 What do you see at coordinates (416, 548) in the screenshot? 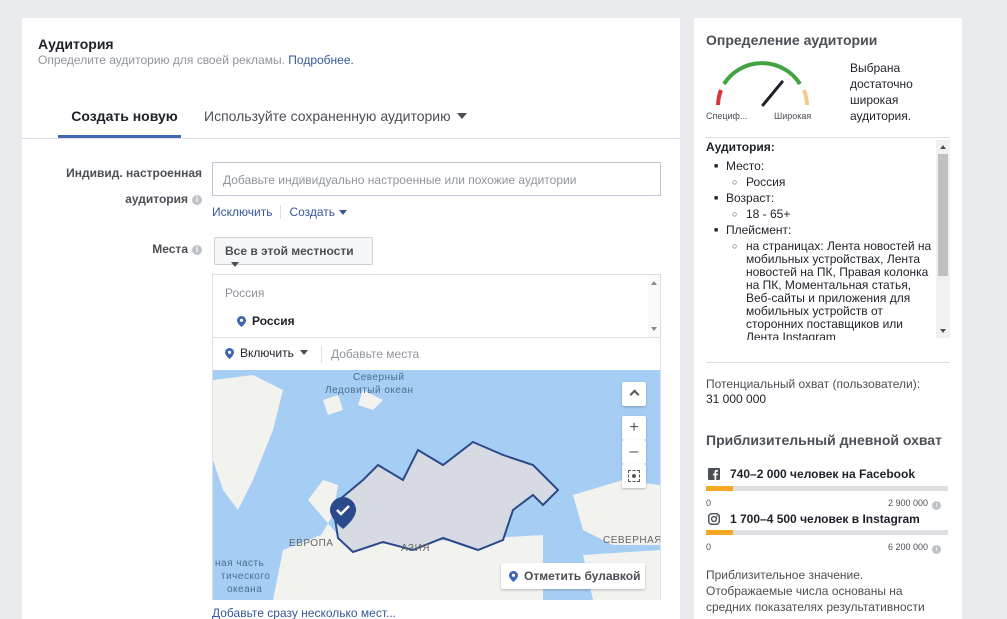
I see `map-label-asia: АЗИЯ` at bounding box center [416, 548].